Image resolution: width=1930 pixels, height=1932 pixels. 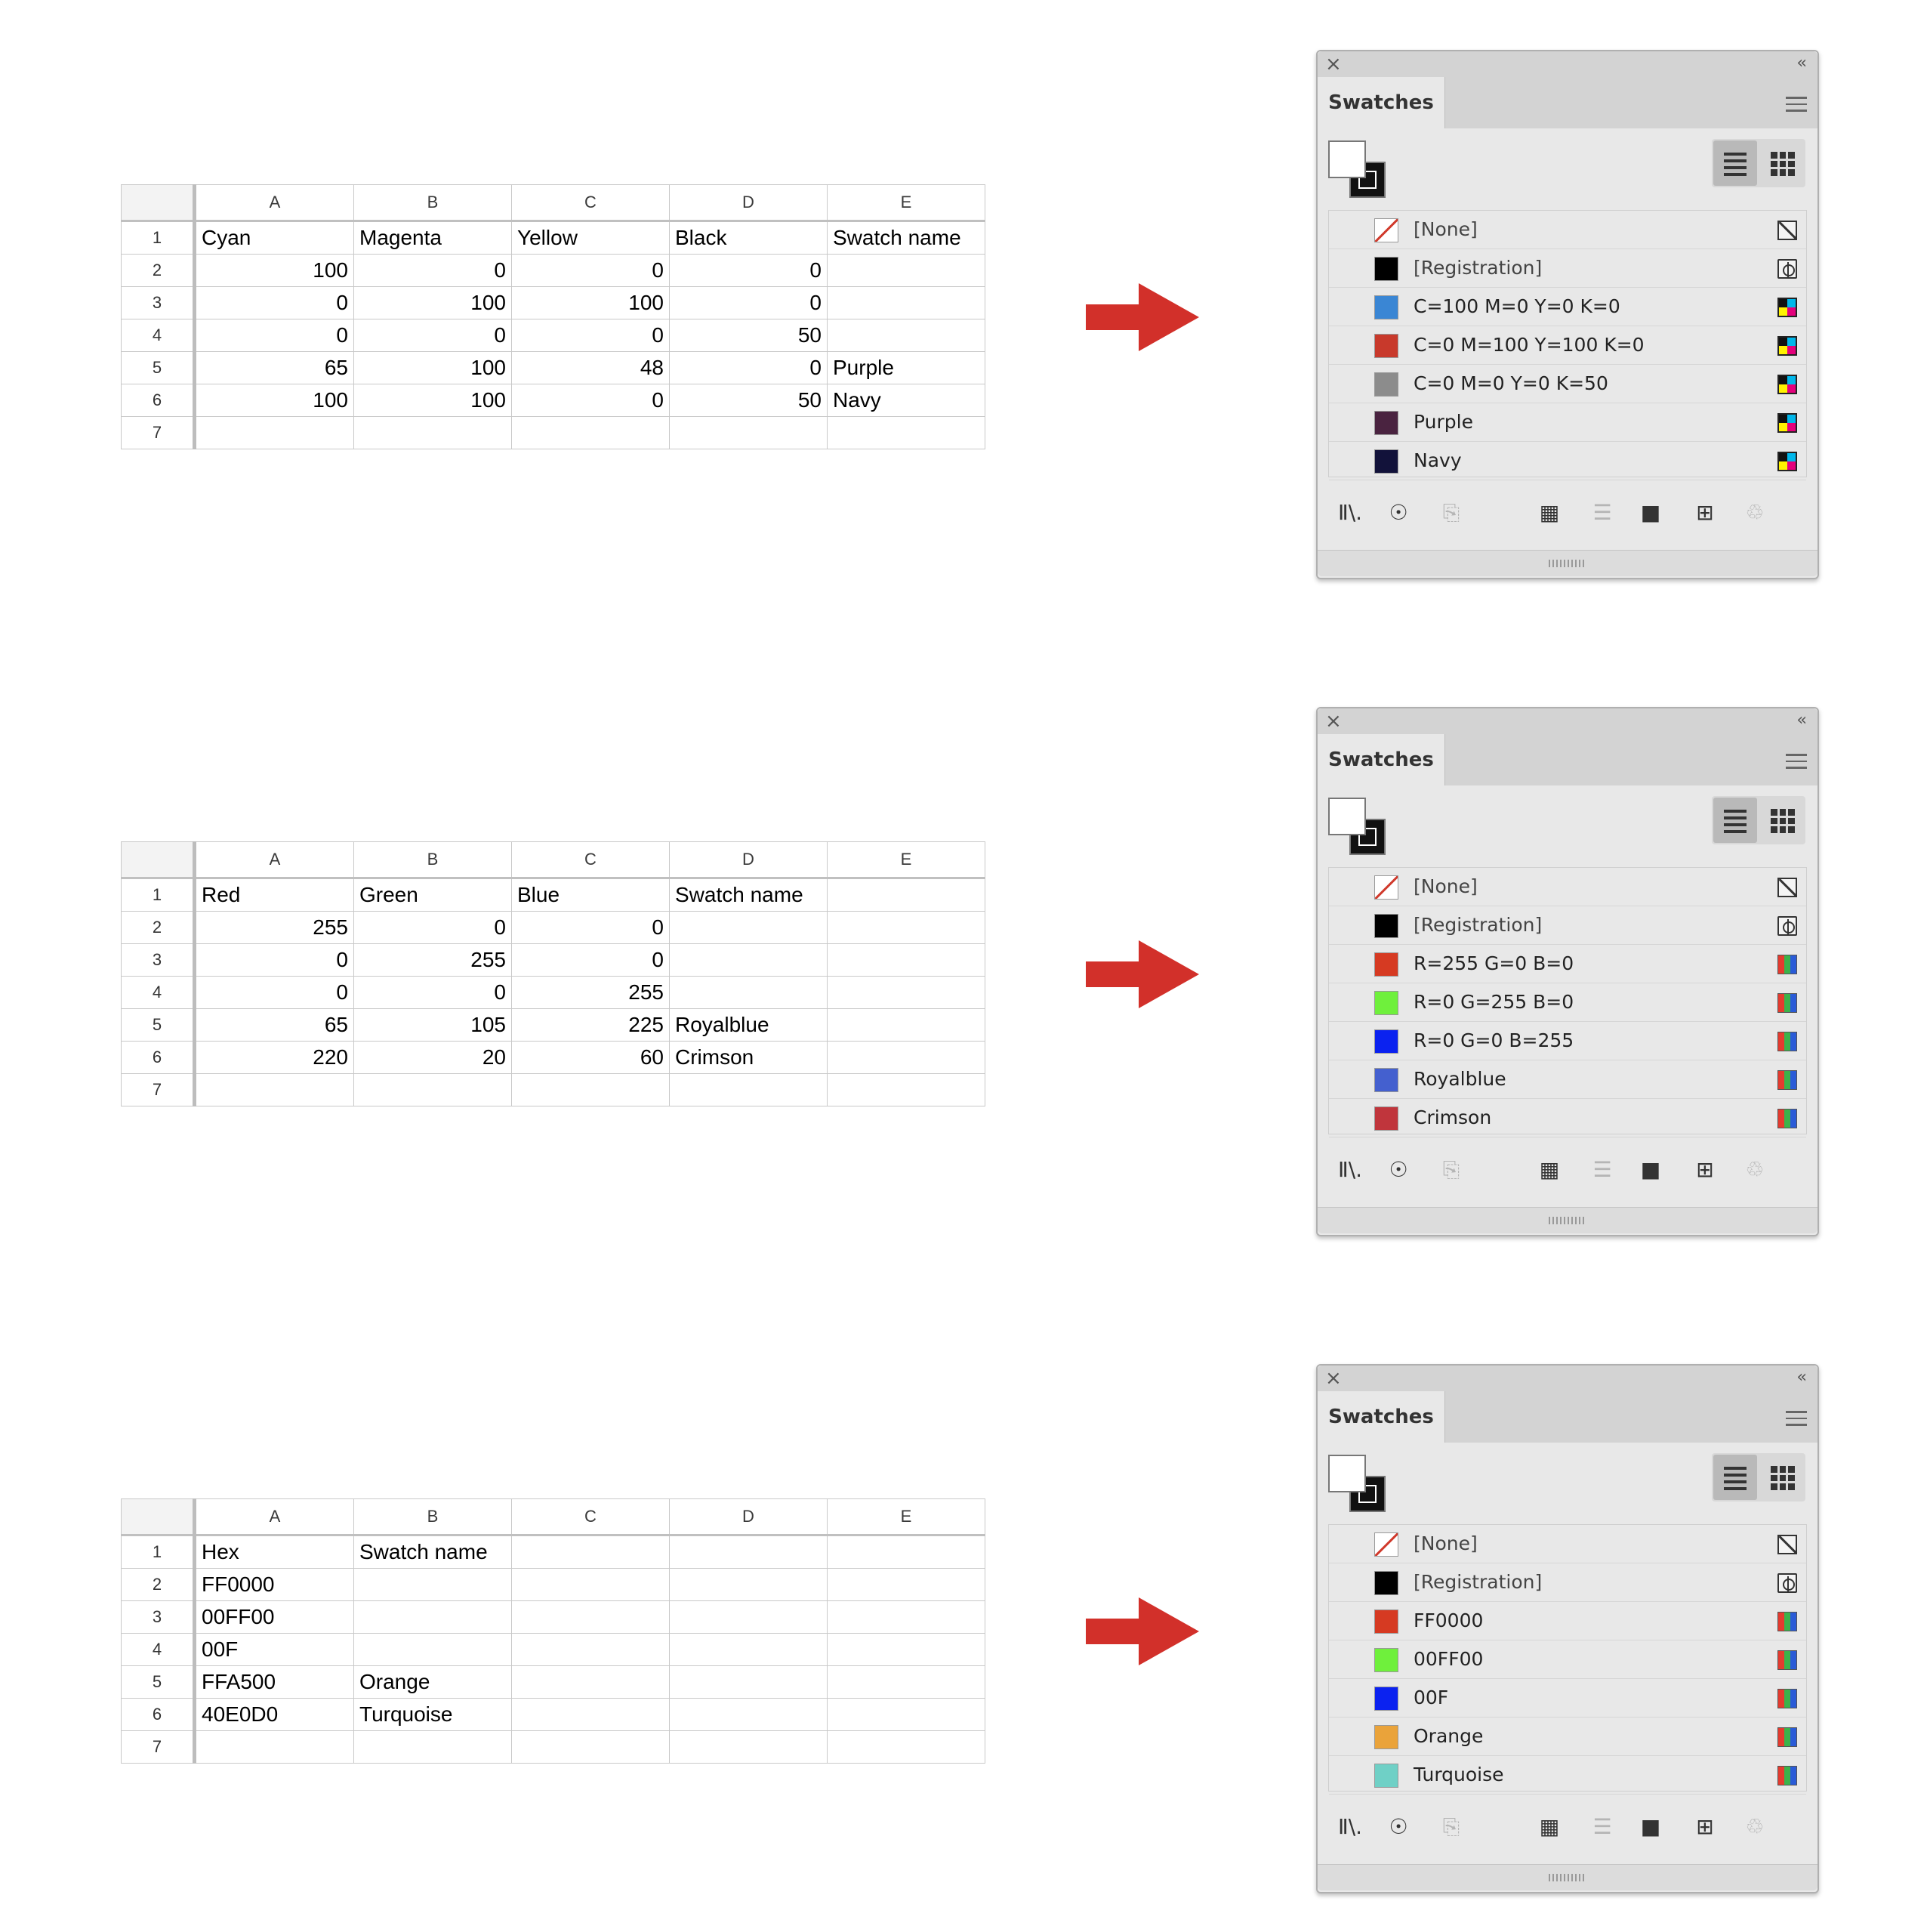 I want to click on swatch-options-icon: ▦, so click(x=1549, y=513).